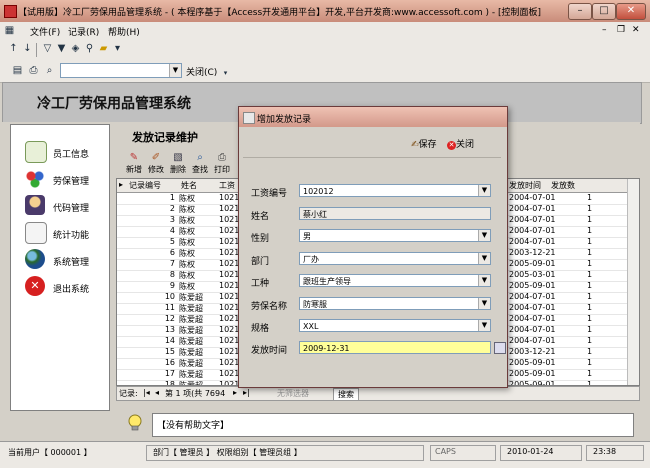  Describe the element at coordinates (13, 49) in the screenshot. I see `sort-asc-icon: ↑` at that location.